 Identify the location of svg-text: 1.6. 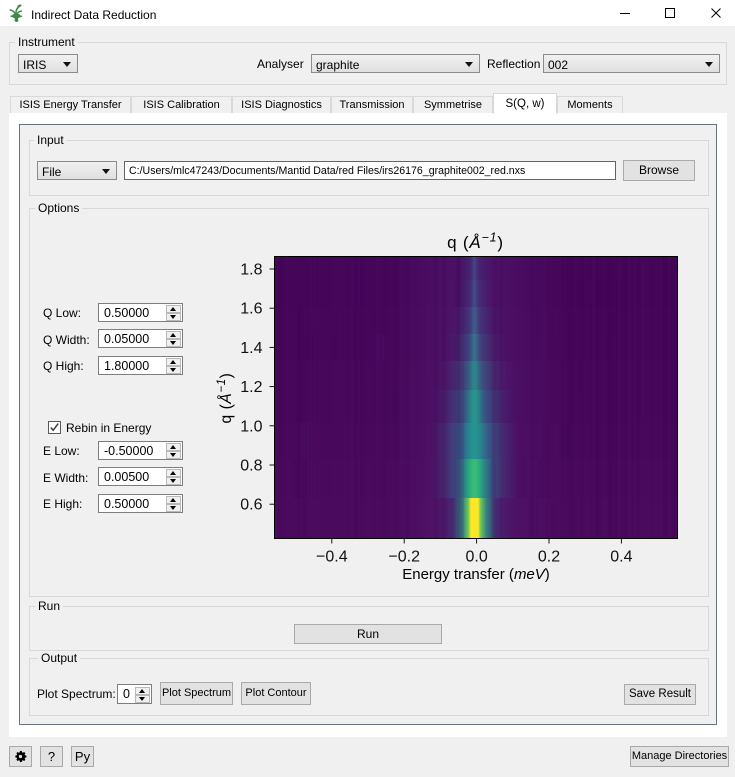
(251, 309).